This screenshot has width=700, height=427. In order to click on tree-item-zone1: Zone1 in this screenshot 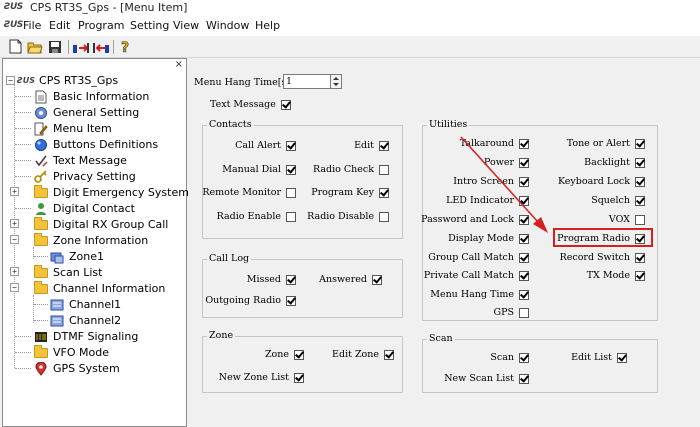, I will do `click(76, 256)`.